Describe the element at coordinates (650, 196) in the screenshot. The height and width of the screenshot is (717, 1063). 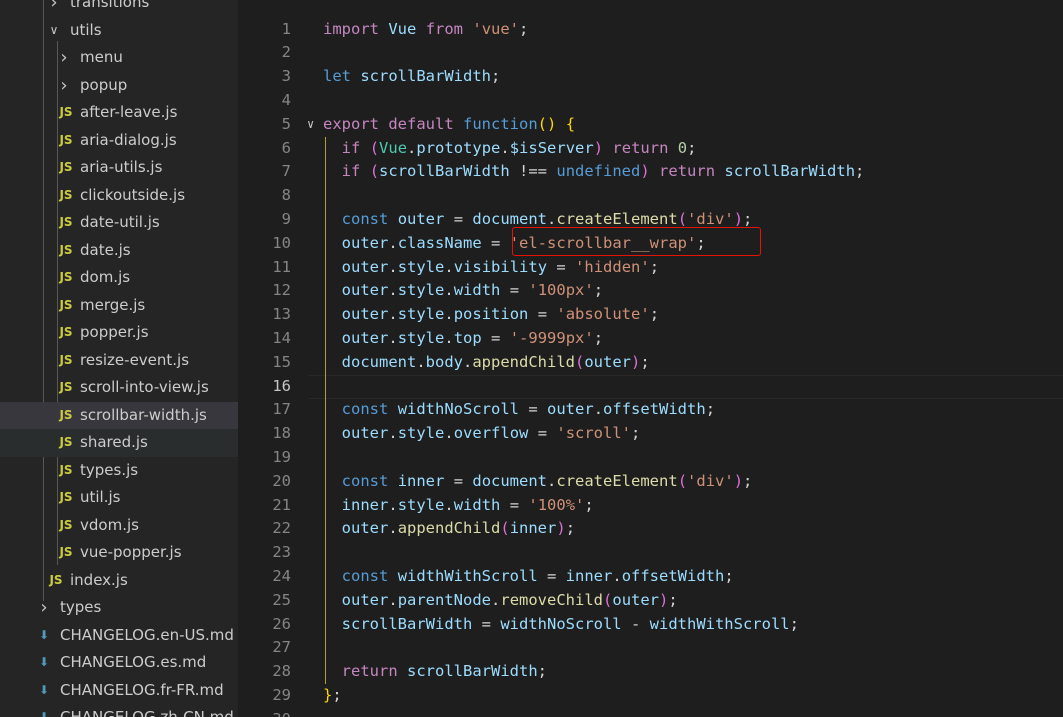
I see `code-line: 8` at that location.